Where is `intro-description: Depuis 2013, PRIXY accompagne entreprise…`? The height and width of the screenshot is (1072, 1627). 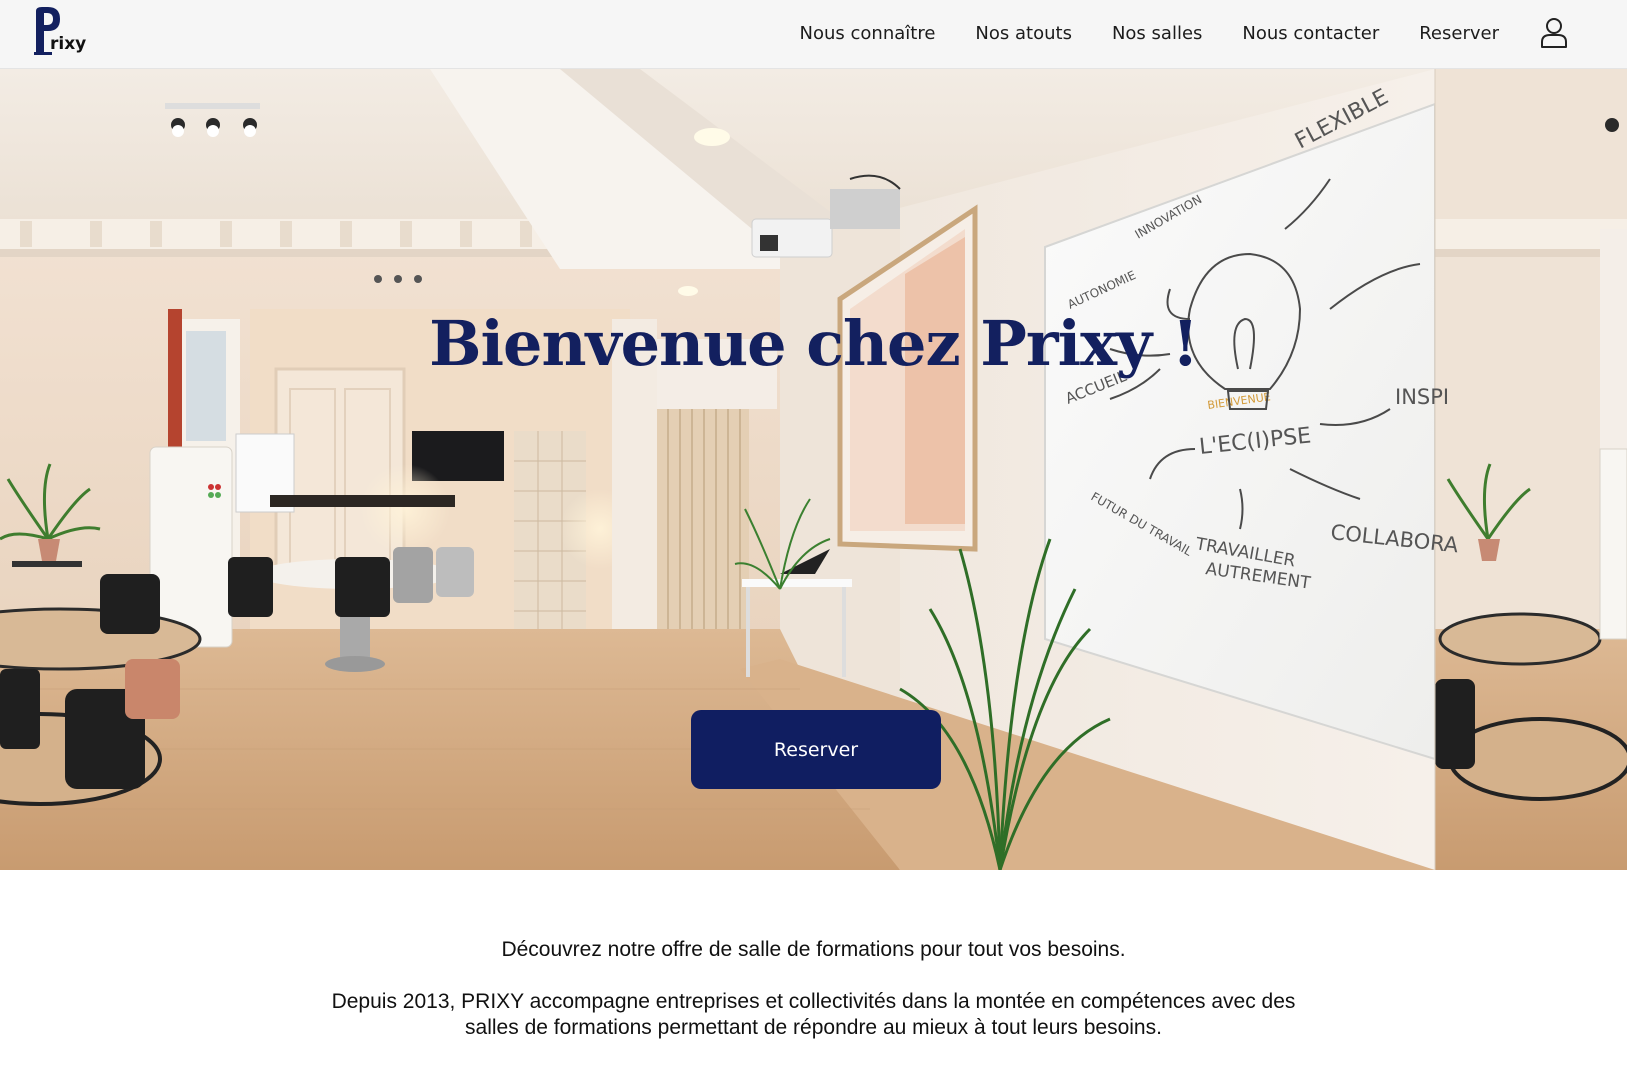
intro-description: Depuis 2013, PRIXY accompagne entreprise… is located at coordinates (813, 1014).